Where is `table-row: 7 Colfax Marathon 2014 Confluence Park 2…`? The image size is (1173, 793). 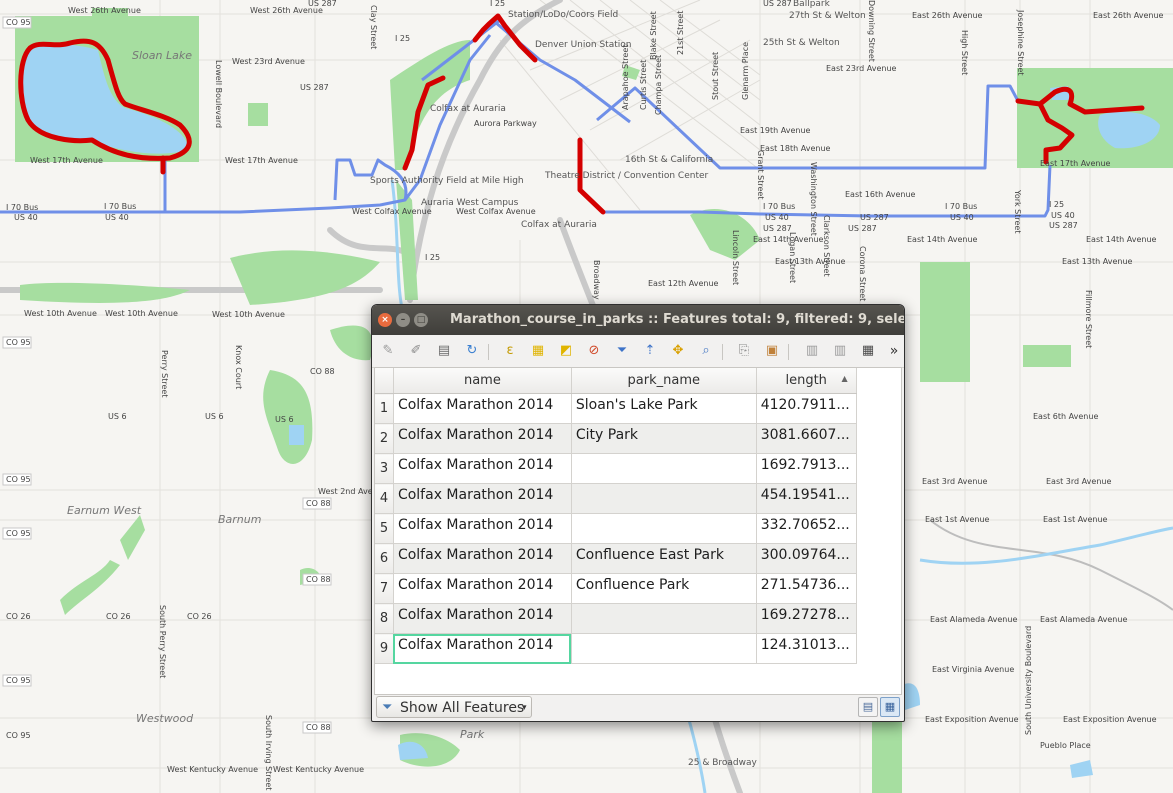 table-row: 7 Colfax Marathon 2014 Confluence Park 2… is located at coordinates (638, 588).